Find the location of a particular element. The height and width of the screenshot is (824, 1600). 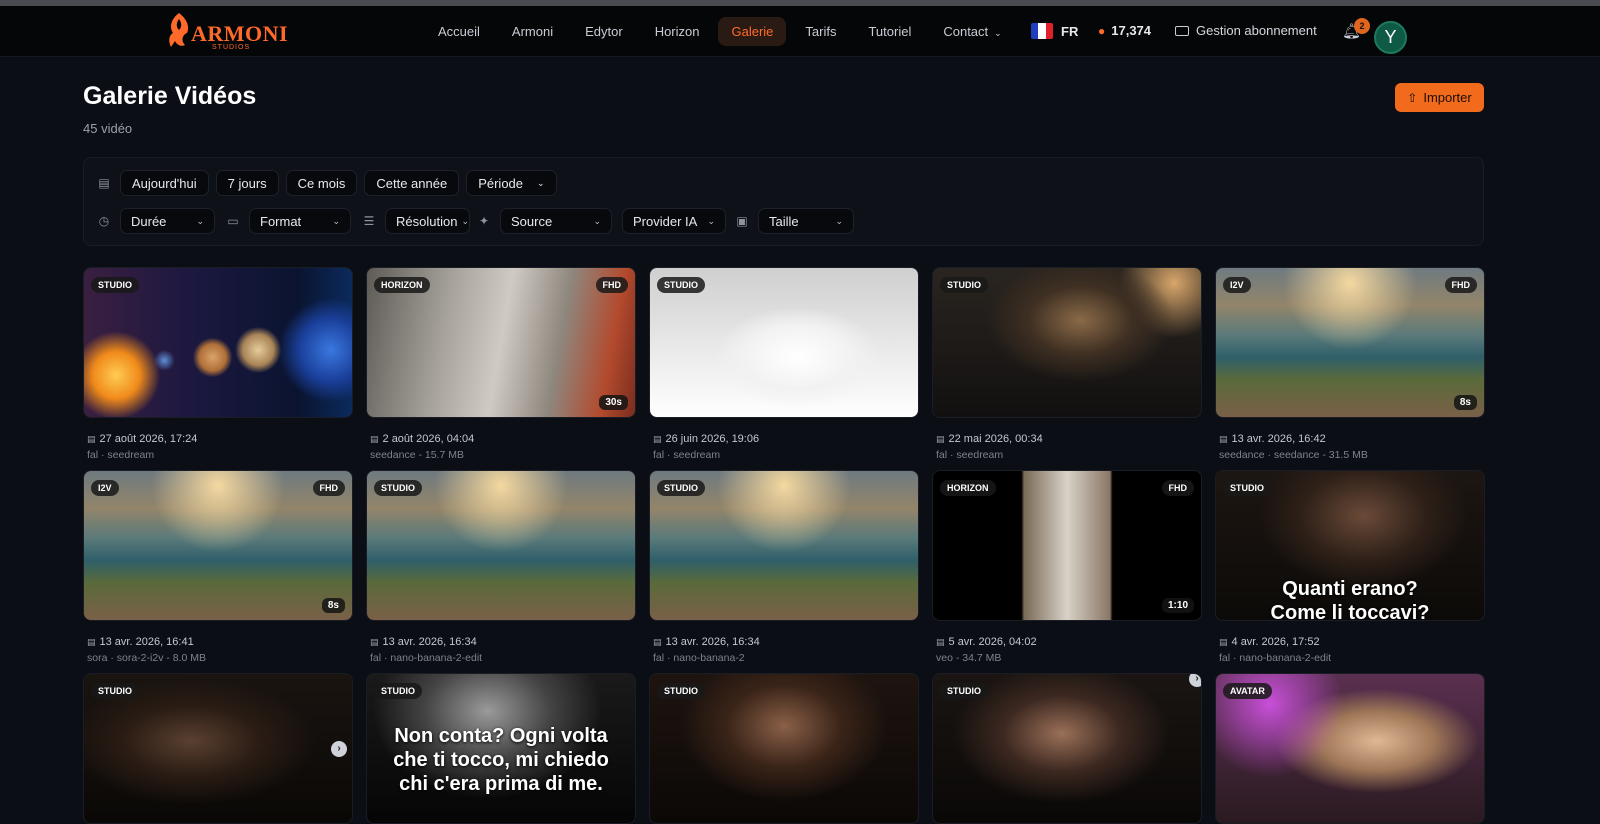

video-thumbnail: AVATAR is located at coordinates (1350, 748).